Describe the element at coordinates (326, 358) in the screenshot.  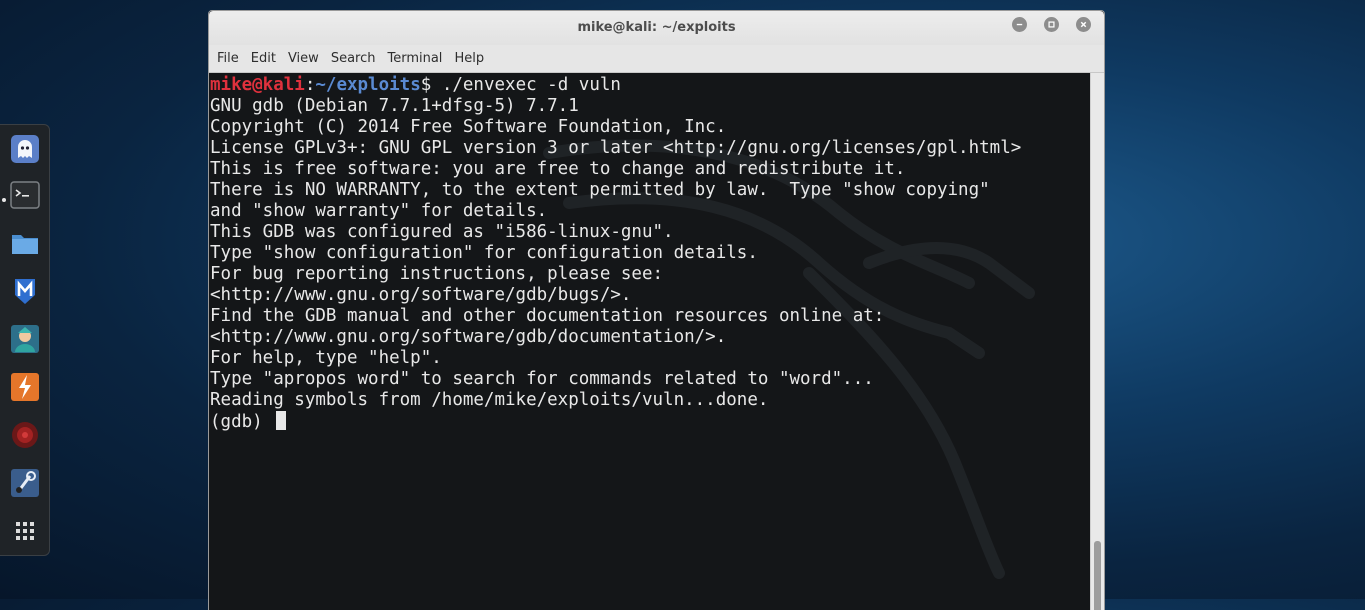
I see `output-line: For help, type "help".` at that location.